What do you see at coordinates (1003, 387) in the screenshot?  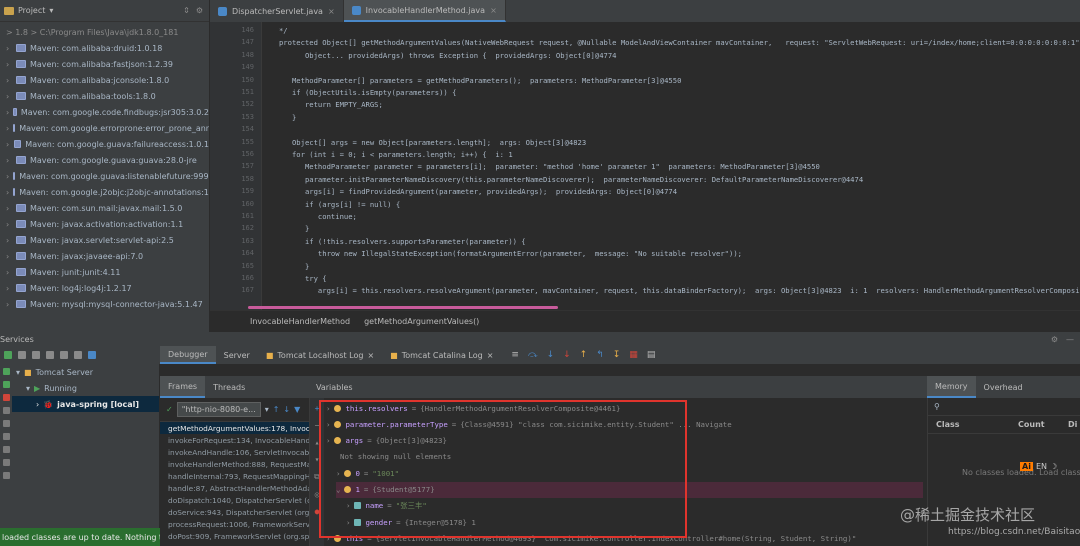 I see `tab-overhead: Overhead` at bounding box center [1003, 387].